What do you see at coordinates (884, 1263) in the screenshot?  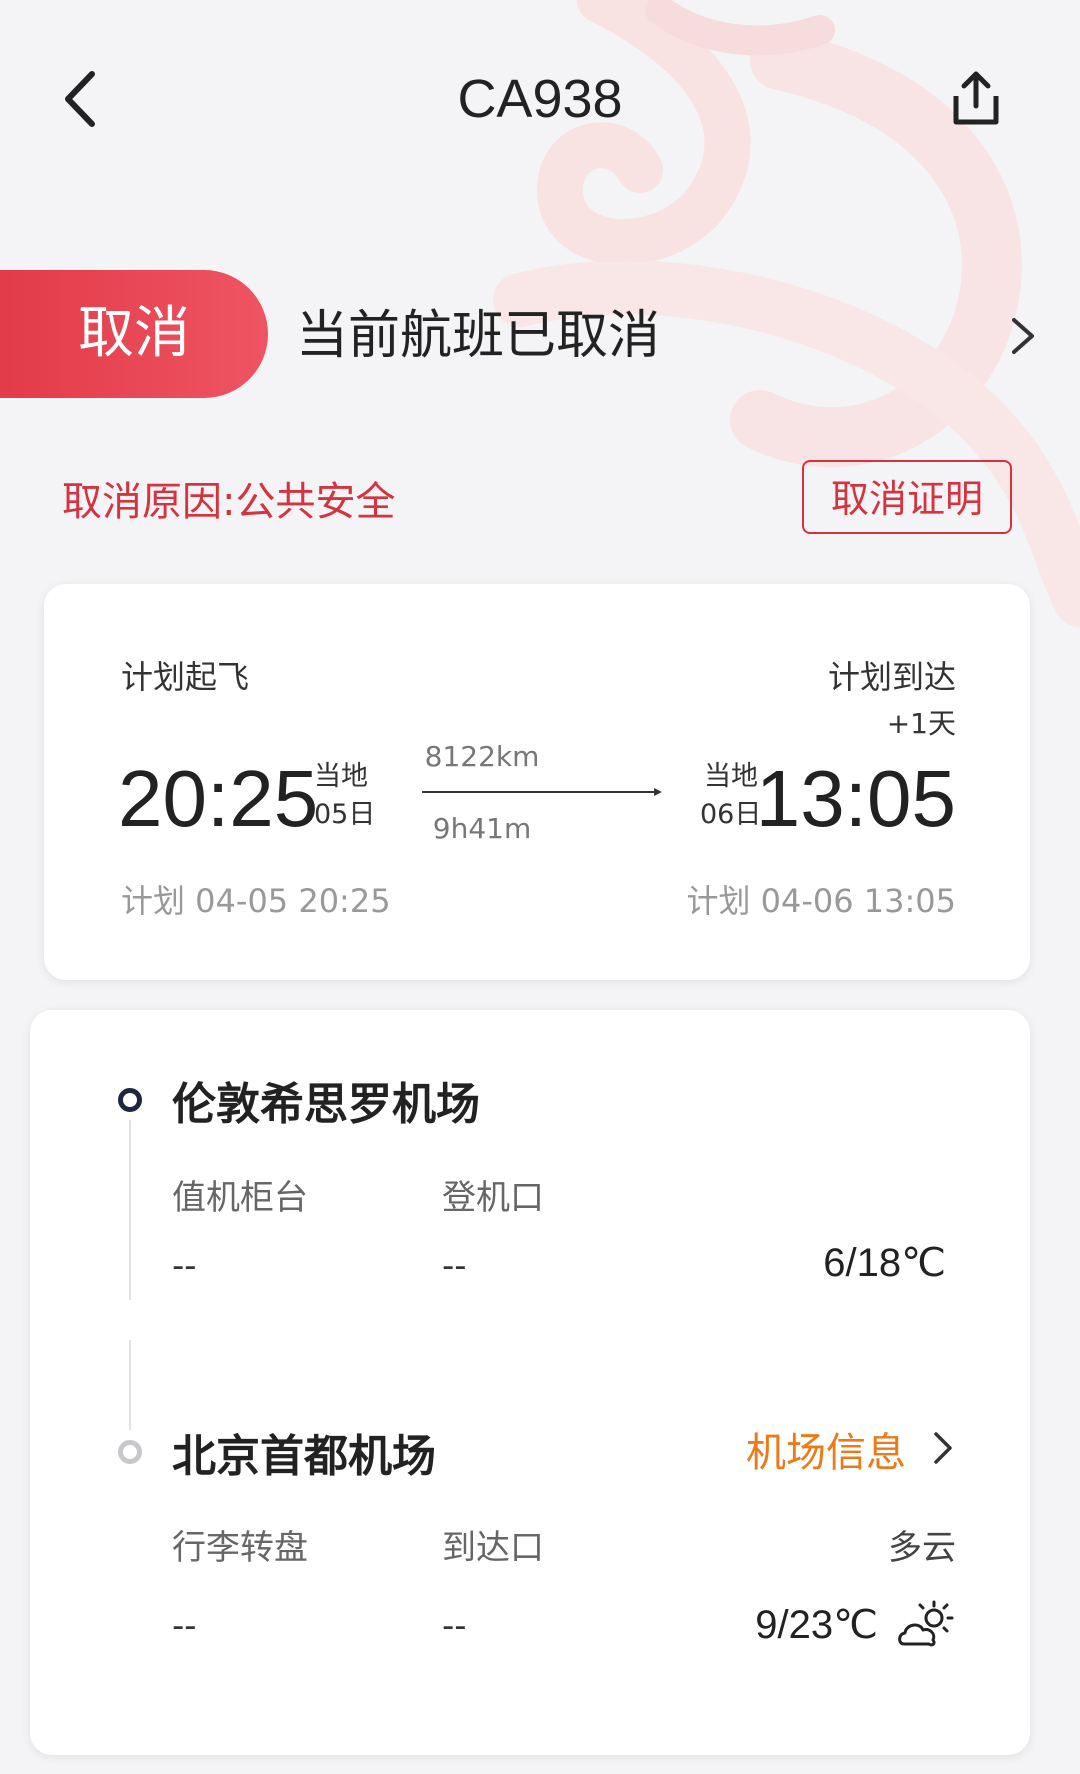 I see `departure-temperature: 6/18℃` at bounding box center [884, 1263].